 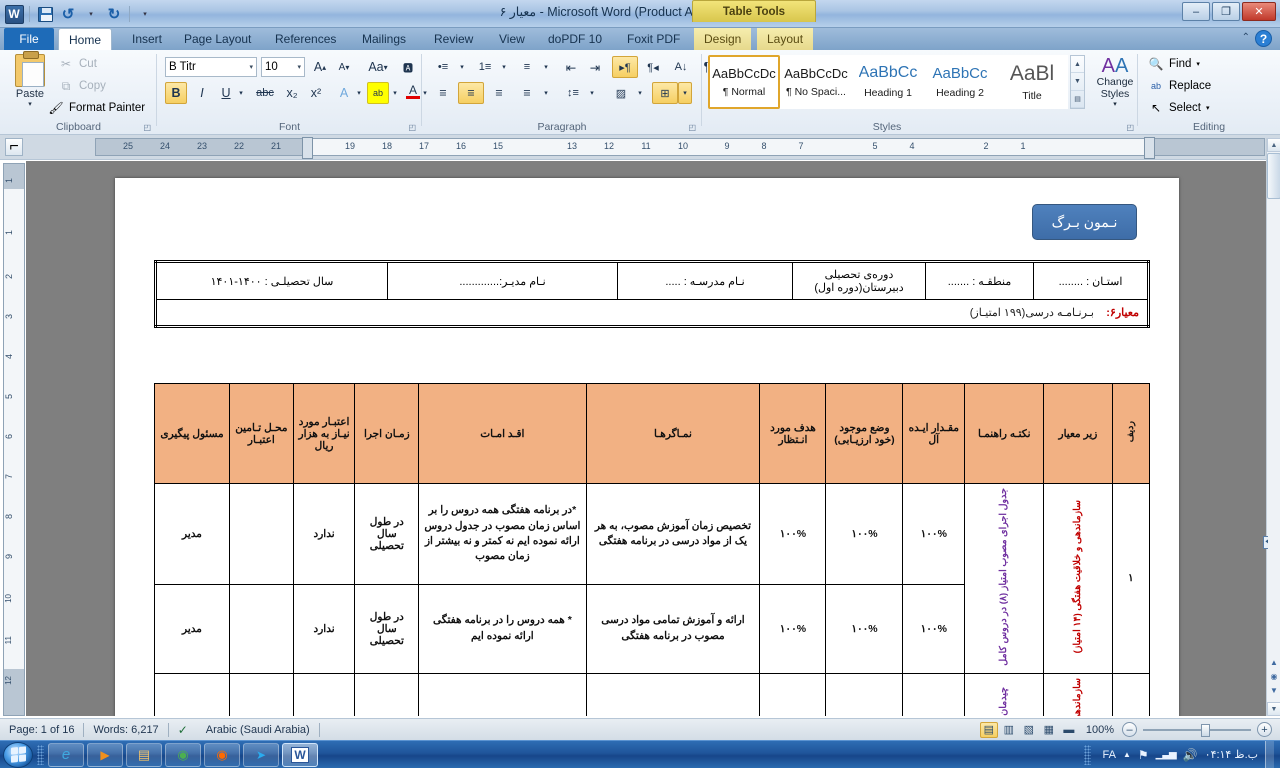 I want to click on highlight-dropdown: ▾, so click(x=395, y=93).